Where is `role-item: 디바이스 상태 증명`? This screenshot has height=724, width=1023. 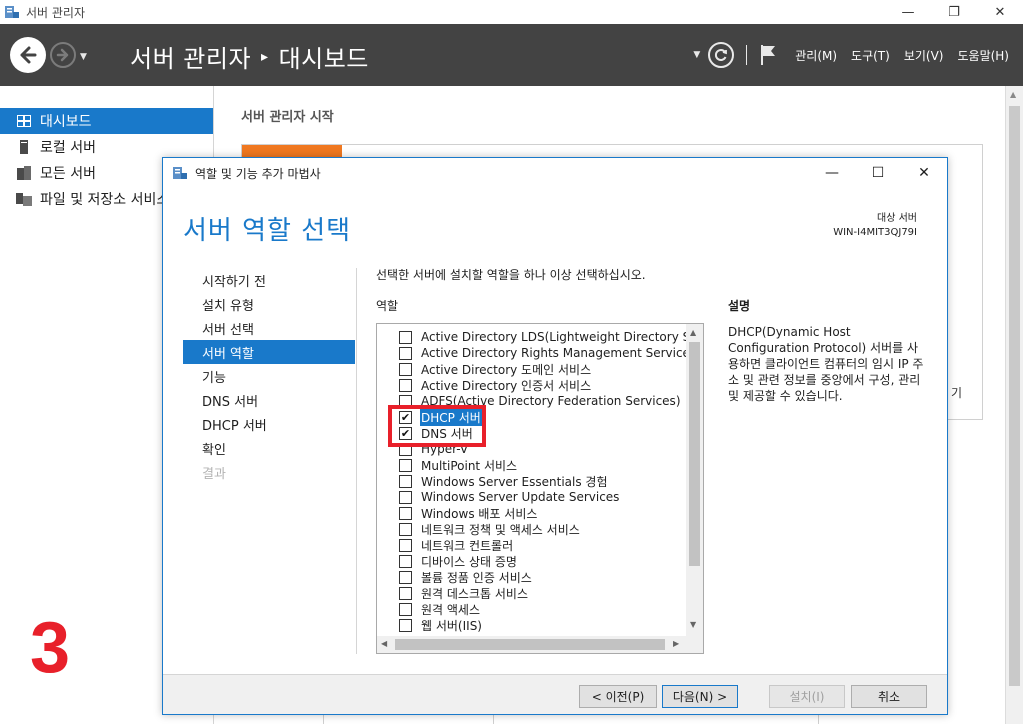 role-item: 디바이스 상태 증명 is located at coordinates (458, 561).